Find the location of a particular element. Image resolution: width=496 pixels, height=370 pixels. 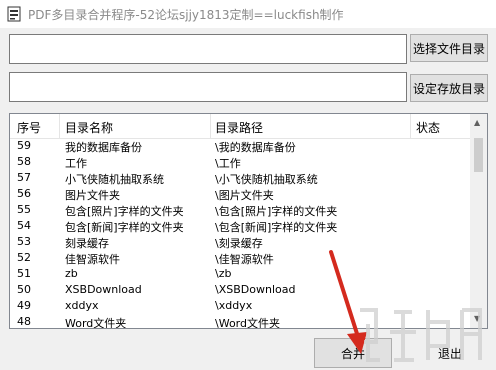

choose-dir-button: 选择文件目录 is located at coordinates (449, 48).